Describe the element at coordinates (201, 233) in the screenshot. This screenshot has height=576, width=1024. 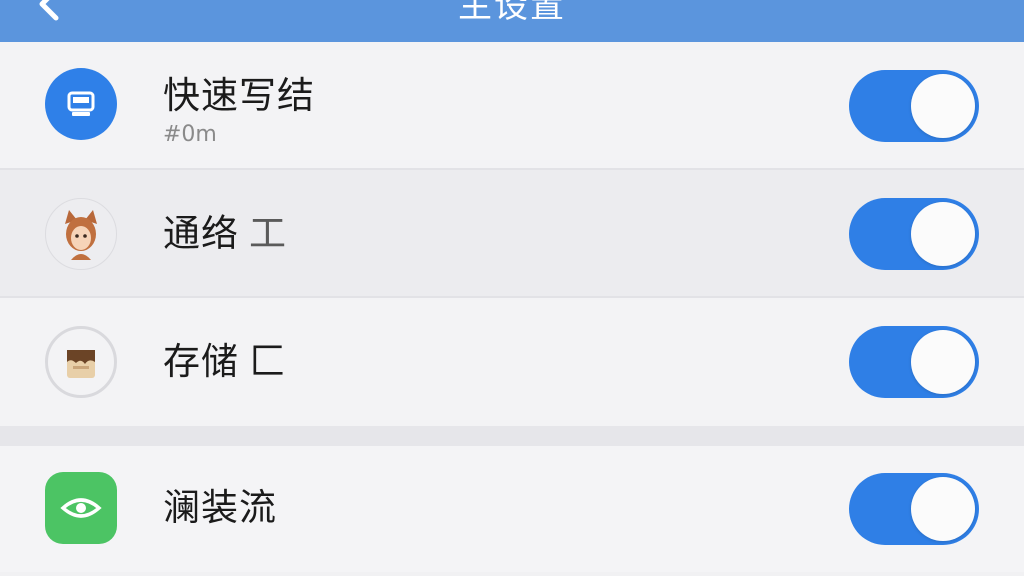
I see `setting-title-text: 通络` at that location.